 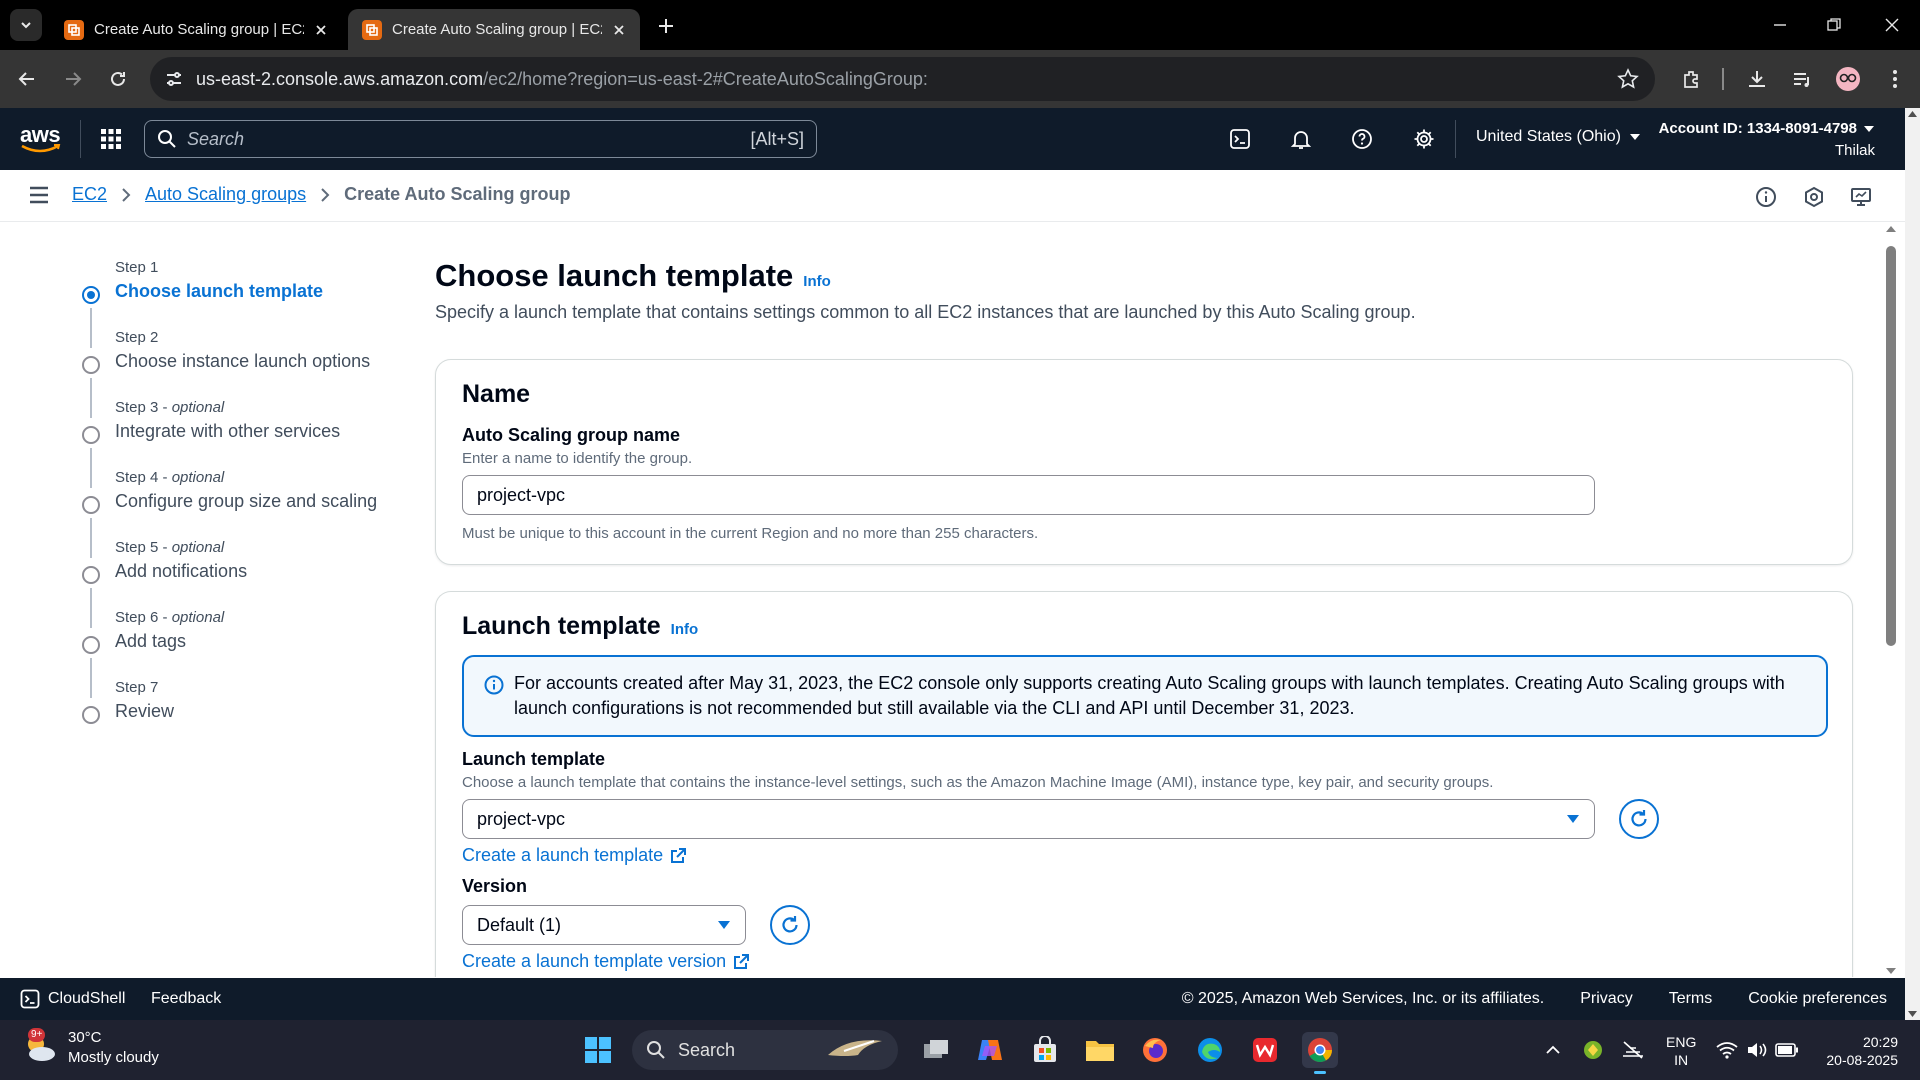 What do you see at coordinates (118, 79) in the screenshot?
I see `reload-button` at bounding box center [118, 79].